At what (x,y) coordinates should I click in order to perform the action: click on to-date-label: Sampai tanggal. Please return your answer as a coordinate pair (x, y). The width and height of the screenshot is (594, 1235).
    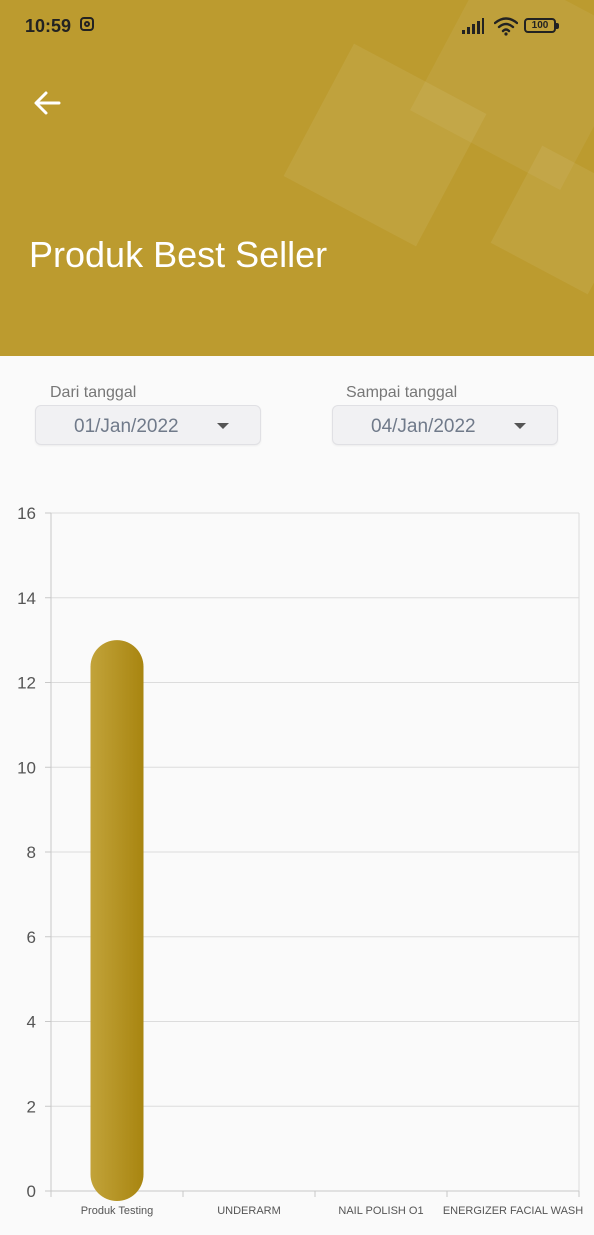
    Looking at the image, I should click on (402, 392).